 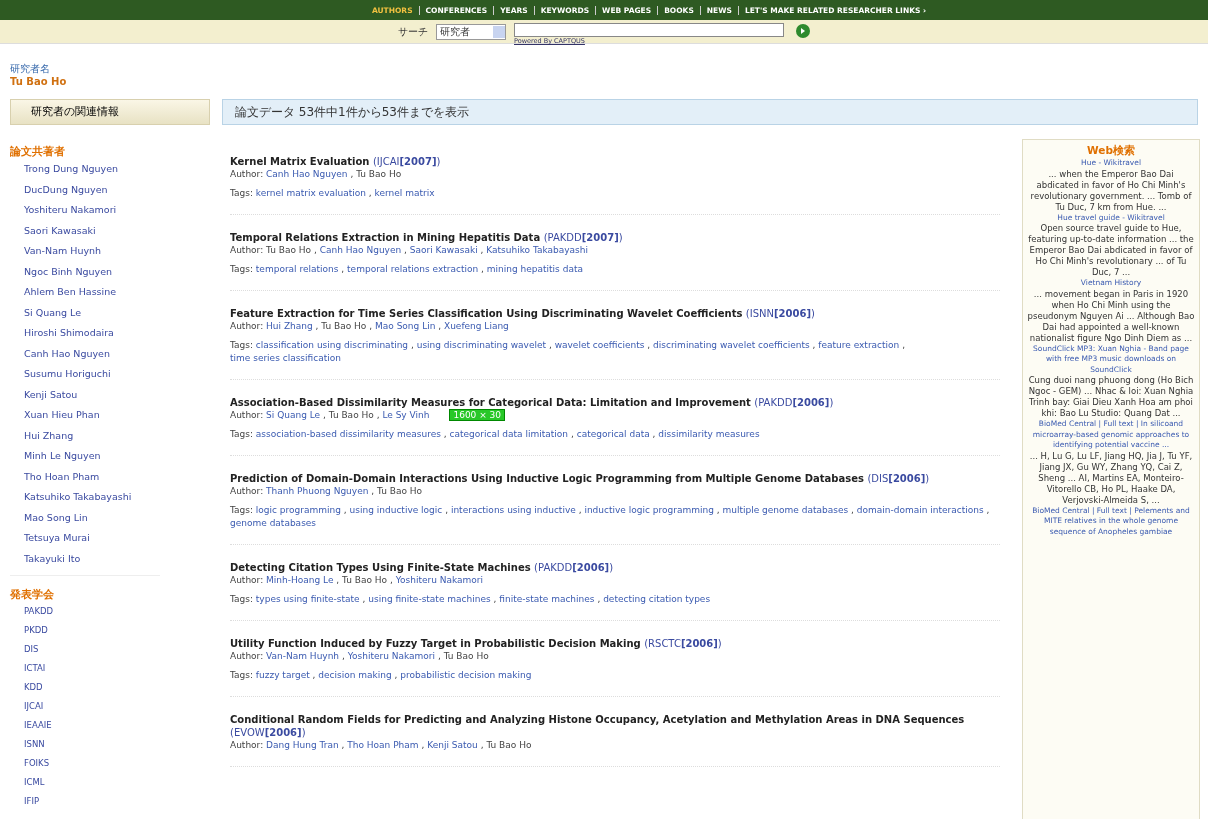 What do you see at coordinates (509, 434) in the screenshot?
I see `tag-link: categorical data limitation` at bounding box center [509, 434].